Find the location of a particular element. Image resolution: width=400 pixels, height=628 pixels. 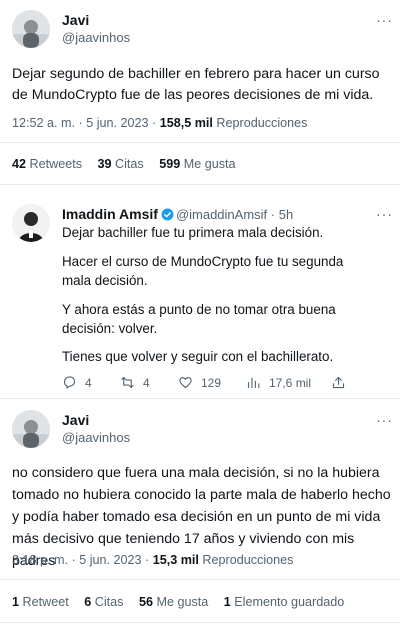

views-action: 17,6 mil is located at coordinates (278, 382).